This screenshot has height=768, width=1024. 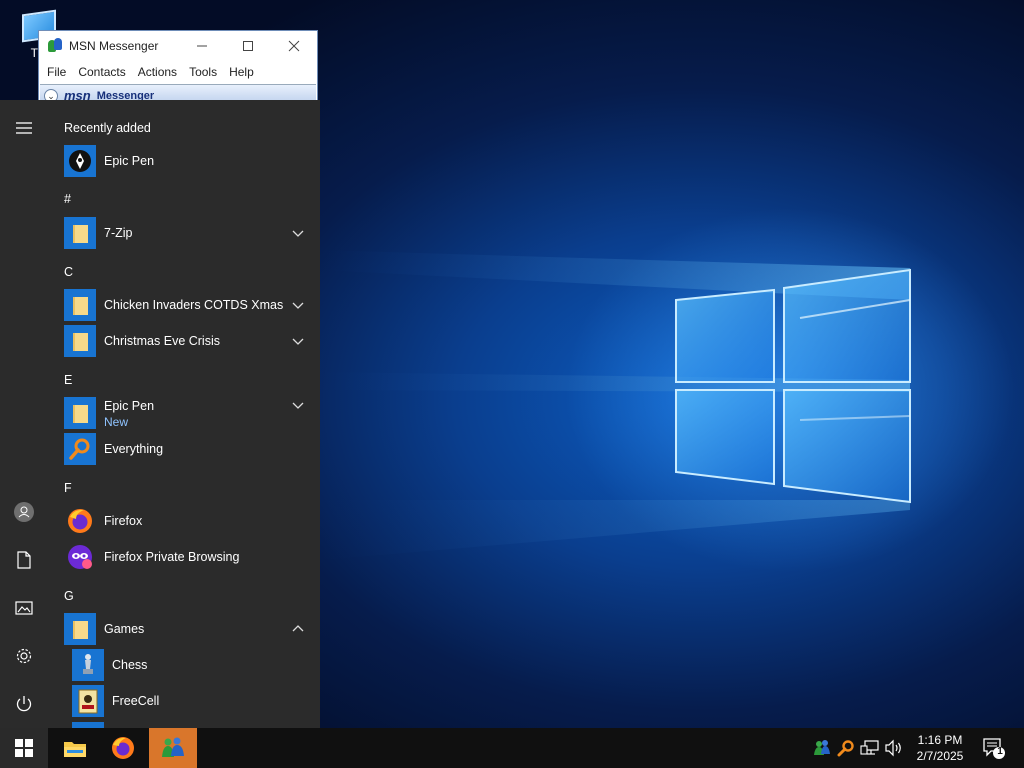 I want to click on list-item-epic-pen-recent: Epic Pen, so click(x=188, y=161).